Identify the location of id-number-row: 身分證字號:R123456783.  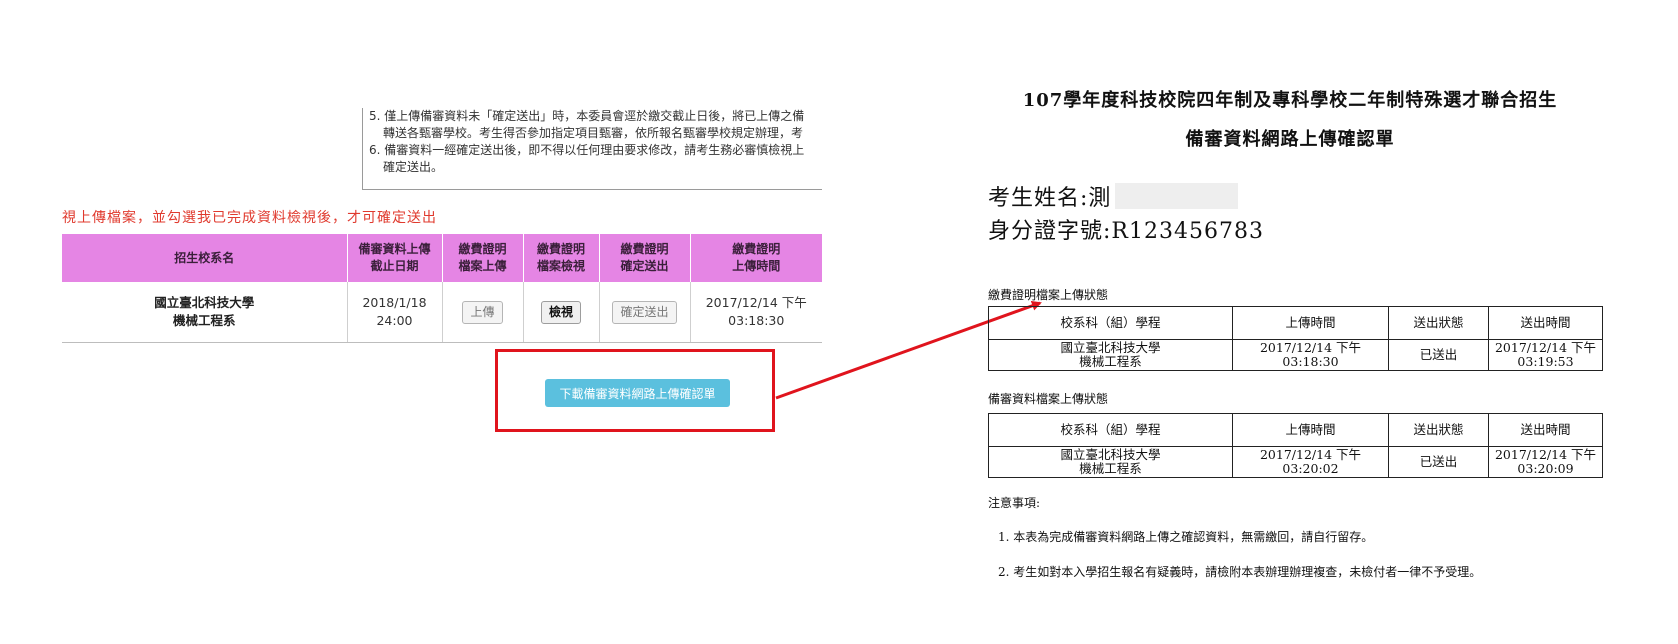
(1126, 229).